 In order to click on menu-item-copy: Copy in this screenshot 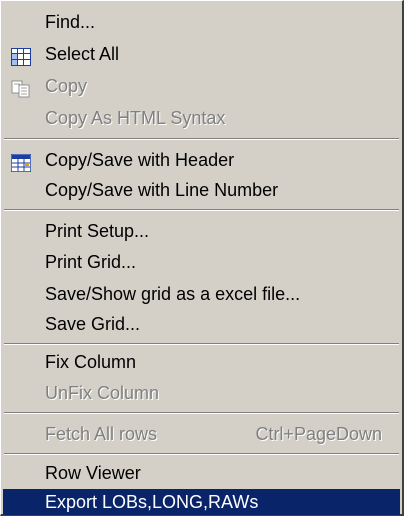, I will do `click(201, 86)`.